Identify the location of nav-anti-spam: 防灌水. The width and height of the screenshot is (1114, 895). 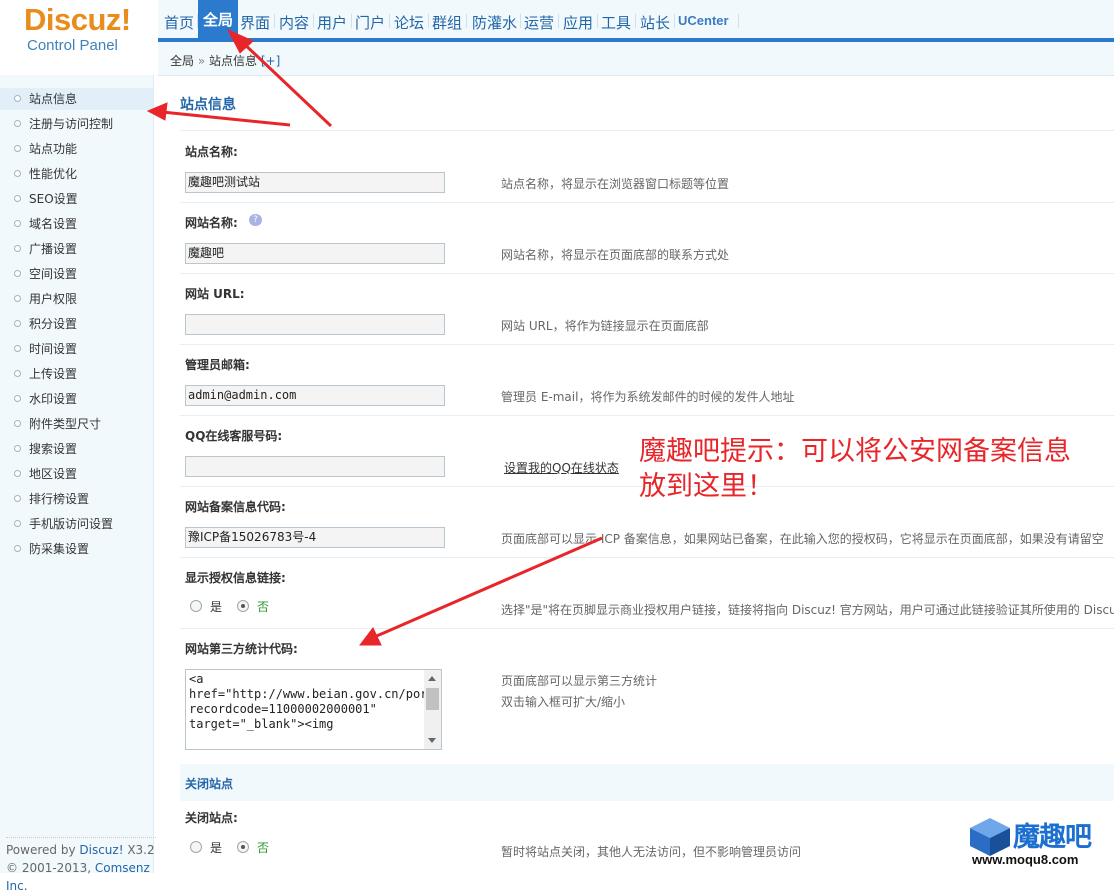
(494, 22).